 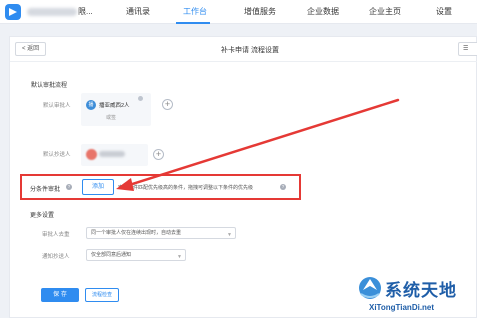 What do you see at coordinates (31, 49) in the screenshot?
I see `back-button: < 返回` at bounding box center [31, 49].